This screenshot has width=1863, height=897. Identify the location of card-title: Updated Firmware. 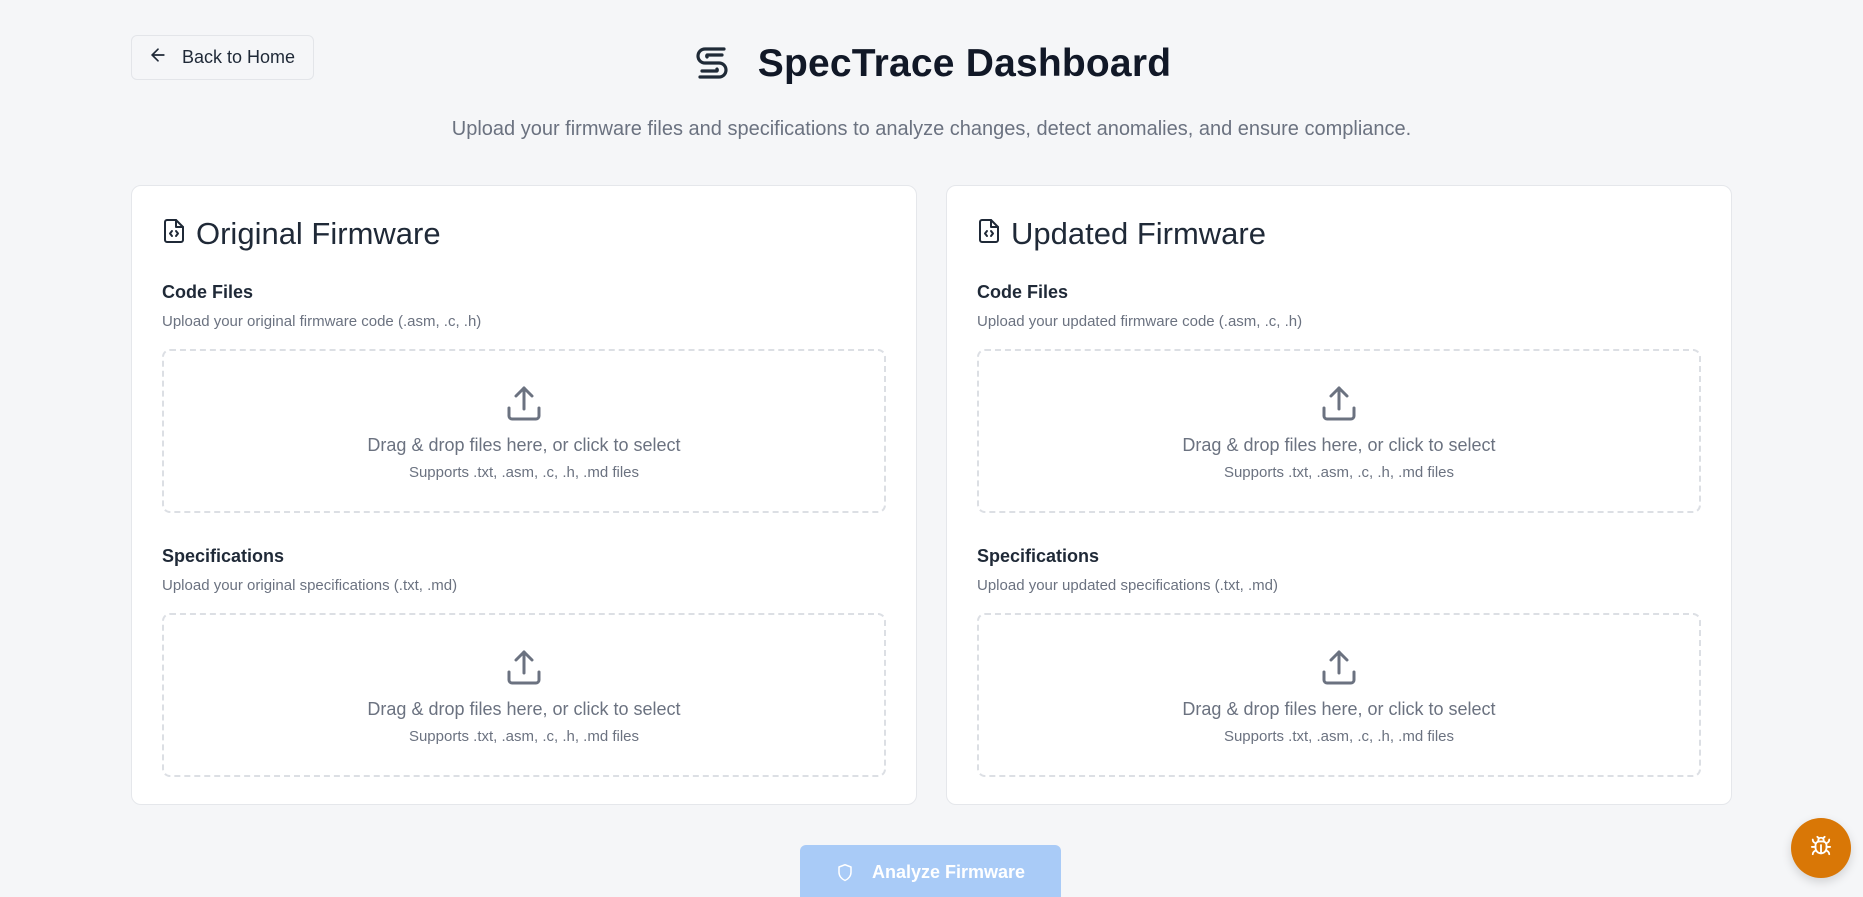
(1121, 234).